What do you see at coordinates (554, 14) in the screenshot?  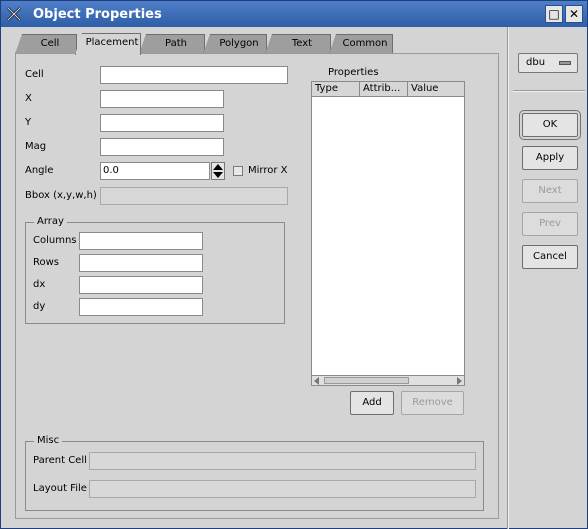 I see `maximize-button: □` at bounding box center [554, 14].